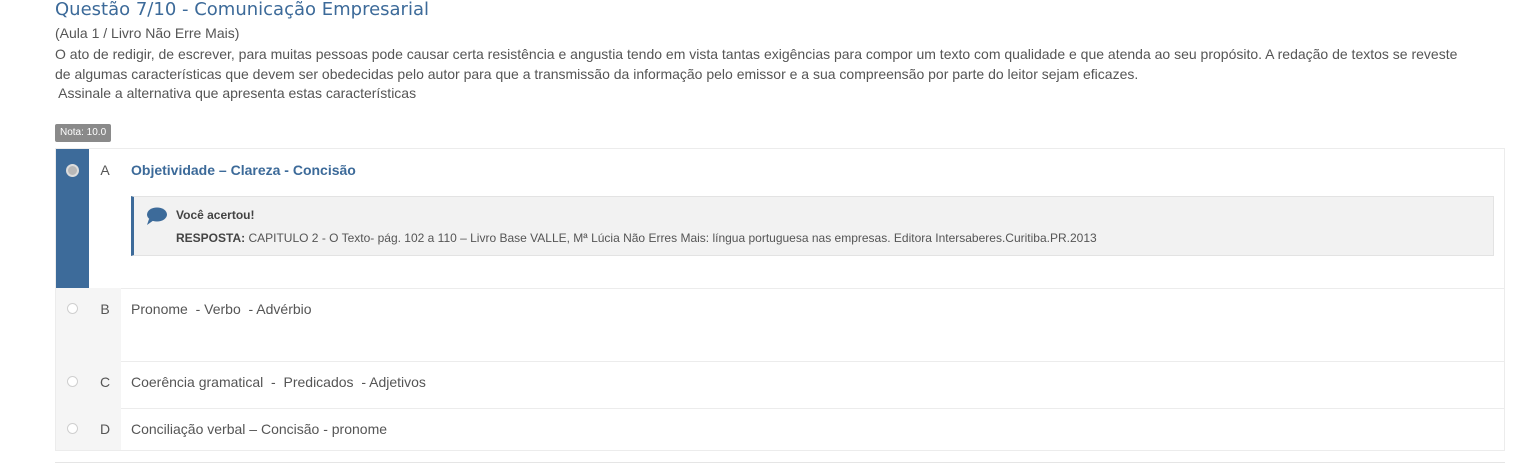  What do you see at coordinates (105, 324) in the screenshot?
I see `option-b-letter-column` at bounding box center [105, 324].